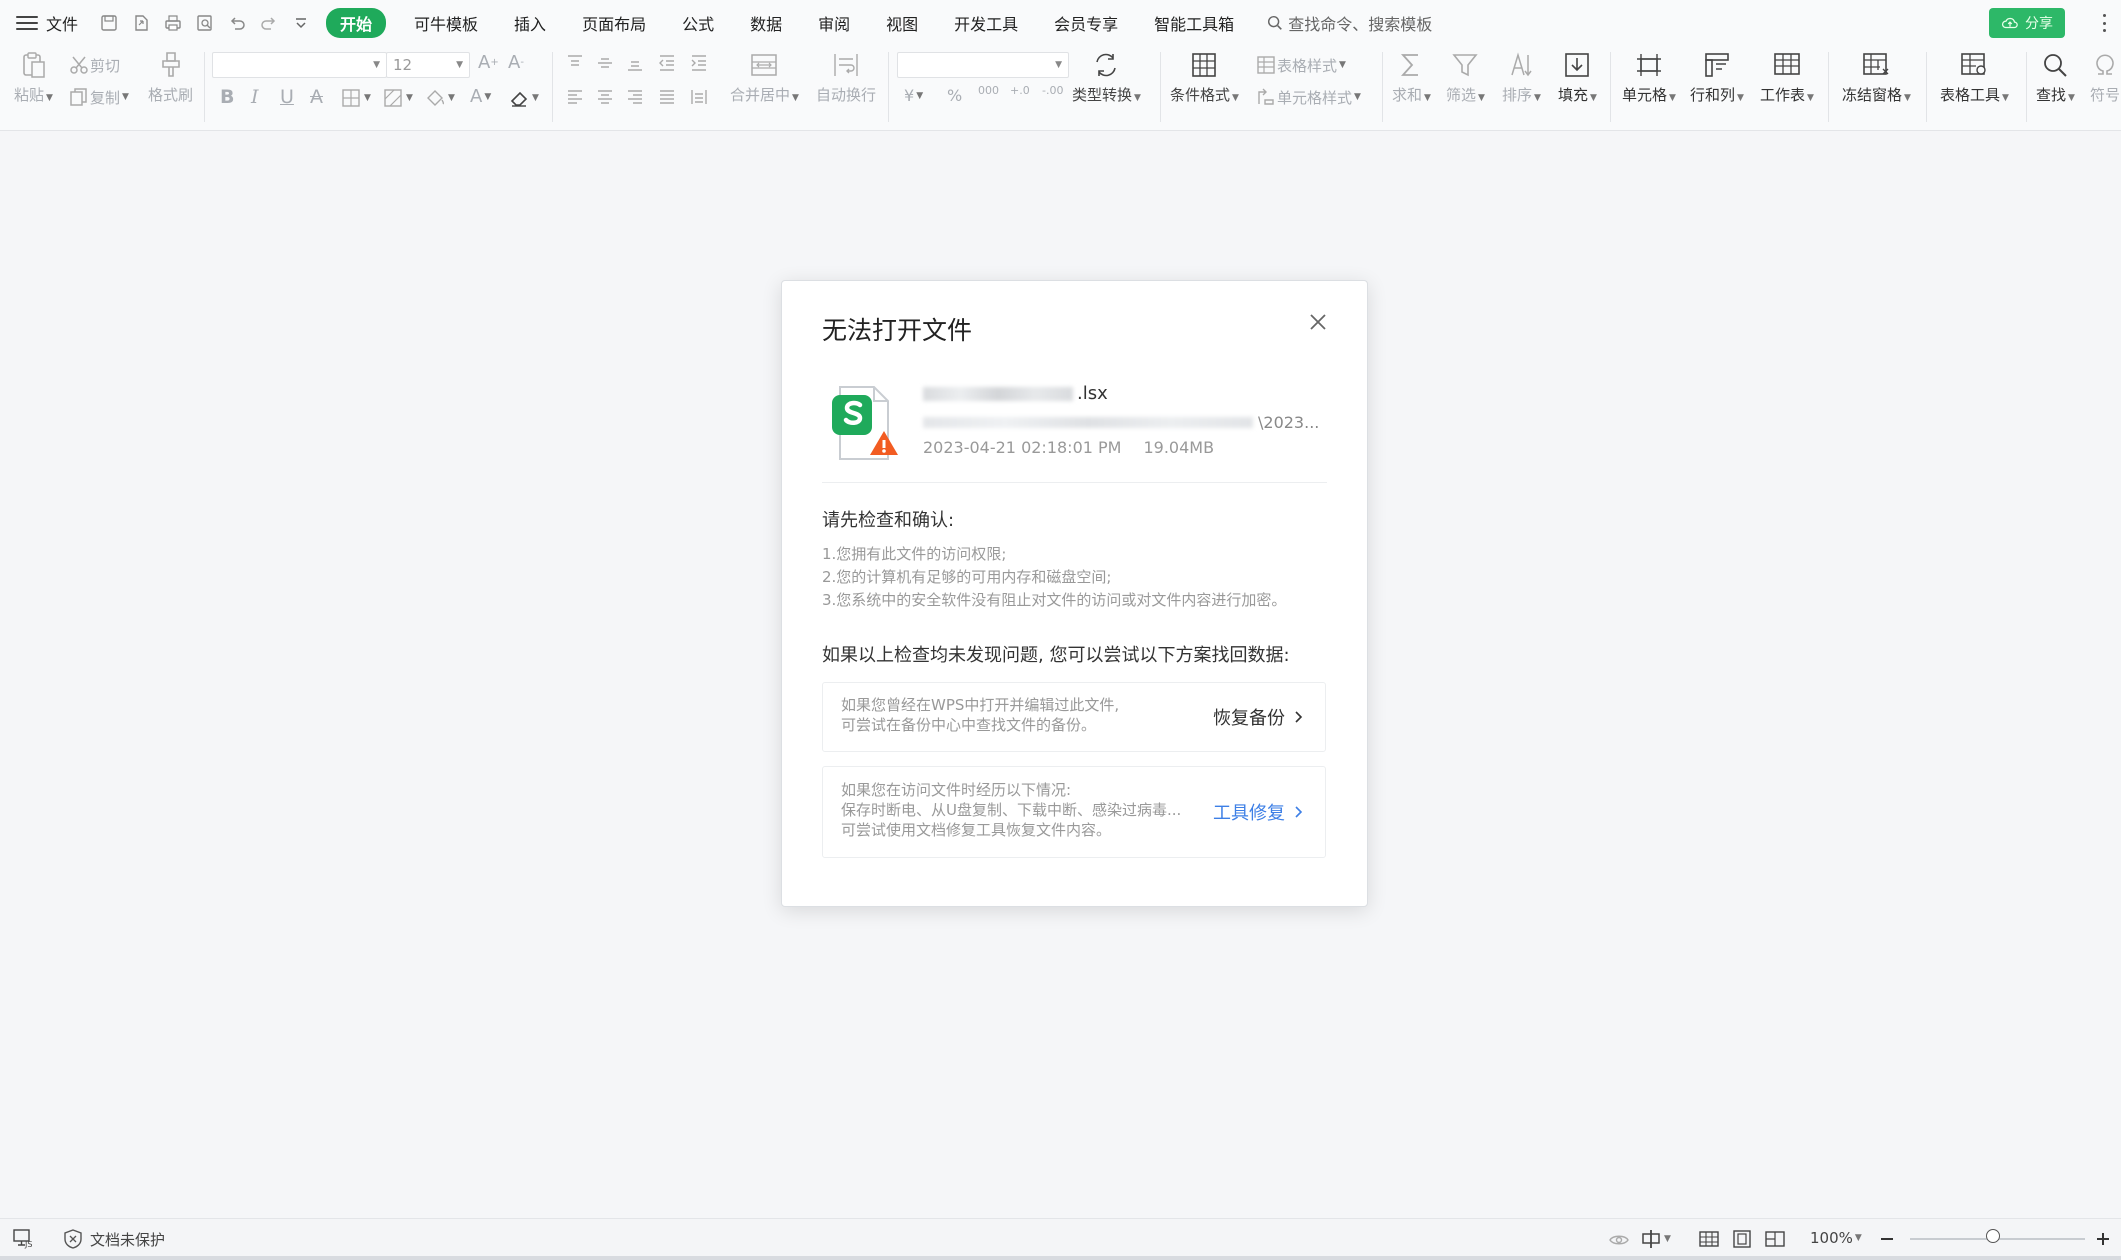 The width and height of the screenshot is (2121, 1260). What do you see at coordinates (109, 23) in the screenshot?
I see `save-icon` at bounding box center [109, 23].